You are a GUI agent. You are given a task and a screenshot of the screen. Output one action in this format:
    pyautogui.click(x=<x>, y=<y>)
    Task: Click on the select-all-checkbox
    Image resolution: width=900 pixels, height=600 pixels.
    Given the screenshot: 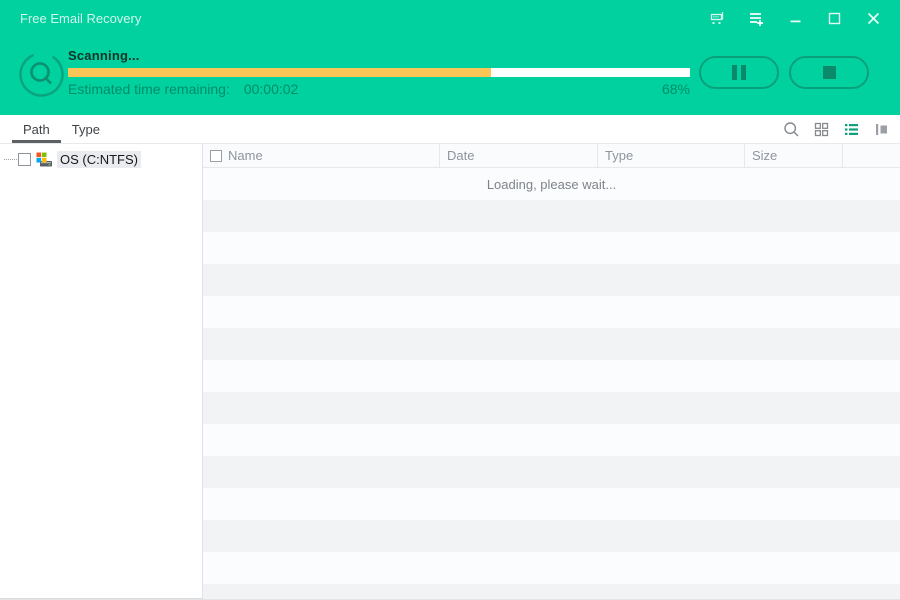 What is the action you would take?
    pyautogui.click(x=216, y=155)
    